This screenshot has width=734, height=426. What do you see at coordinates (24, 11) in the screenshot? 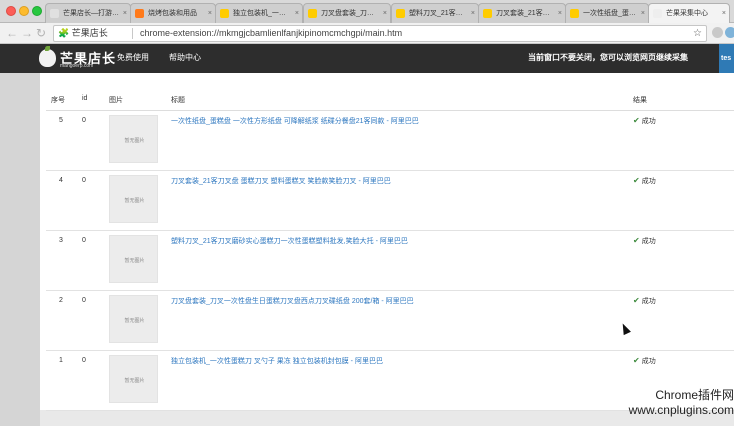
I see `minimize-window-button` at bounding box center [24, 11].